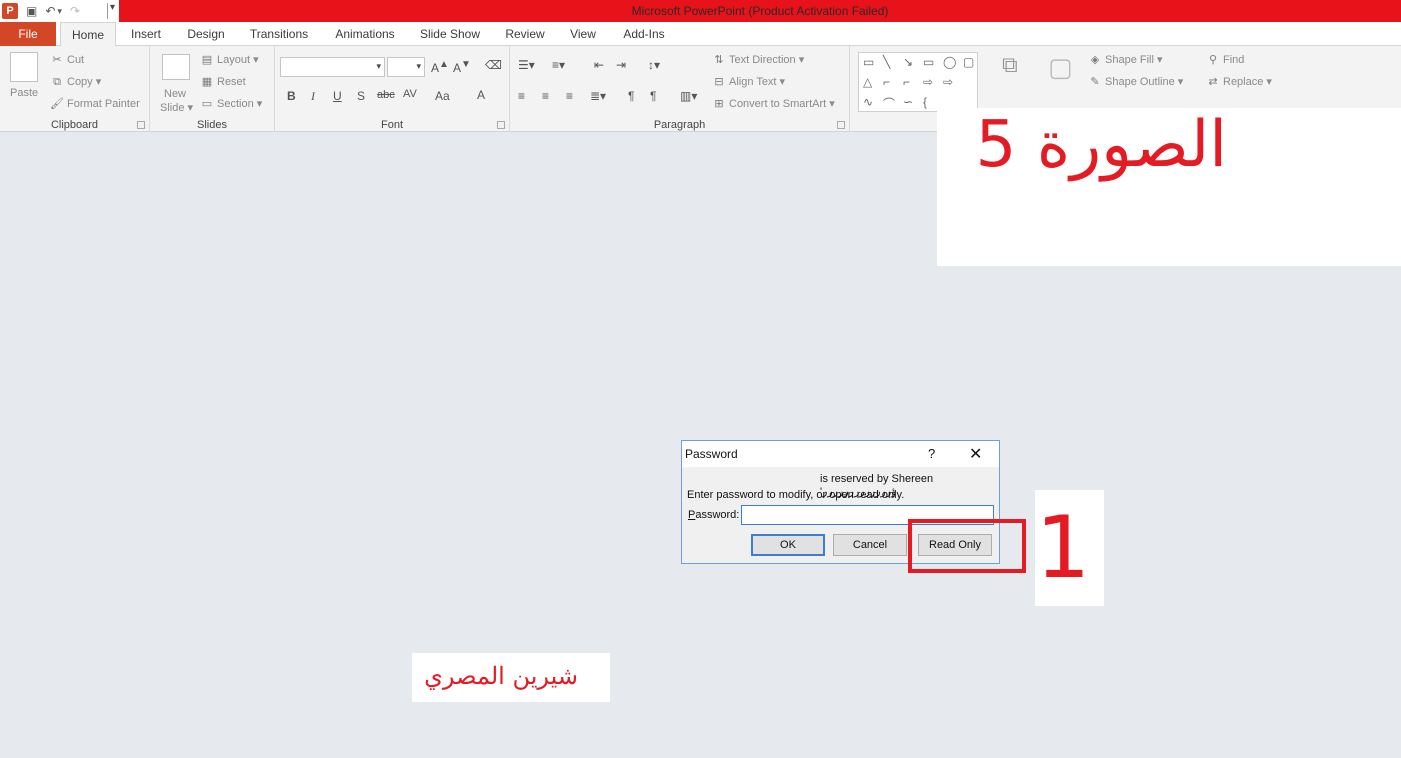  Describe the element at coordinates (24, 93) in the screenshot. I see `paste-button: Paste` at that location.